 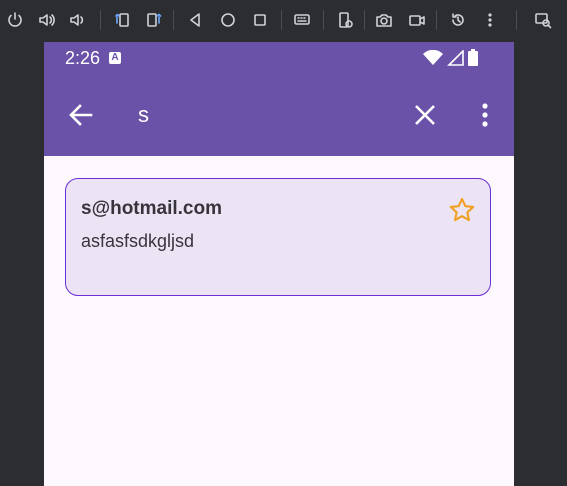 What do you see at coordinates (384, 20) in the screenshot?
I see `camera-icon` at bounding box center [384, 20].